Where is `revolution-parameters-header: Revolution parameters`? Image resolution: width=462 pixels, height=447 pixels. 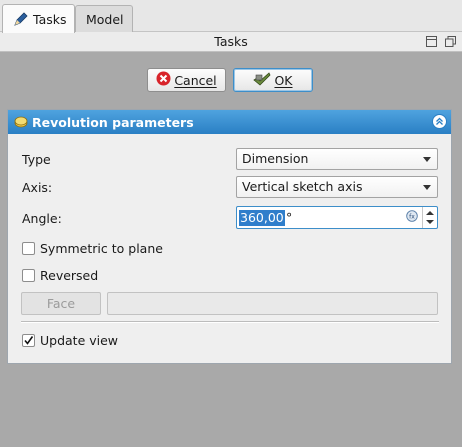
revolution-parameters-header: Revolution parameters is located at coordinates (229, 122).